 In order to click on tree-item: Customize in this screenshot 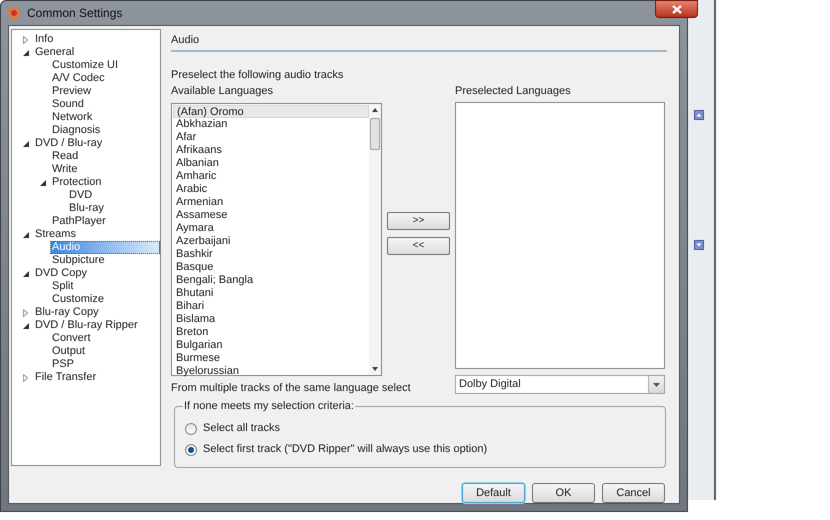, I will do `click(78, 299)`.